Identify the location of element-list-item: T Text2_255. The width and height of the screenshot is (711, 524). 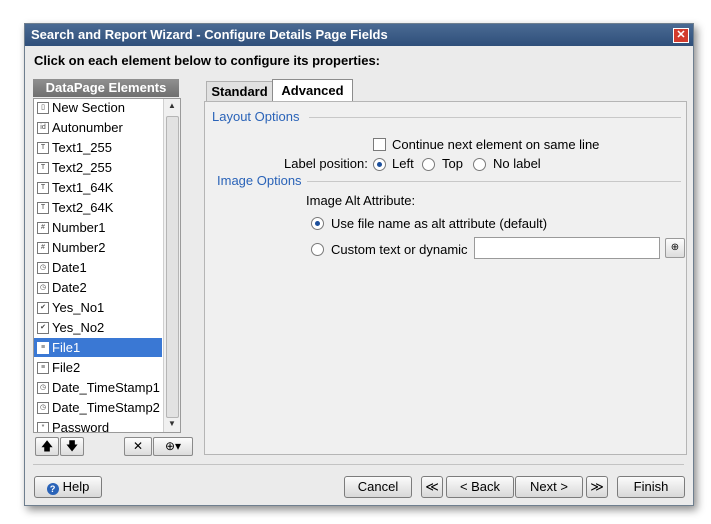
(98, 167).